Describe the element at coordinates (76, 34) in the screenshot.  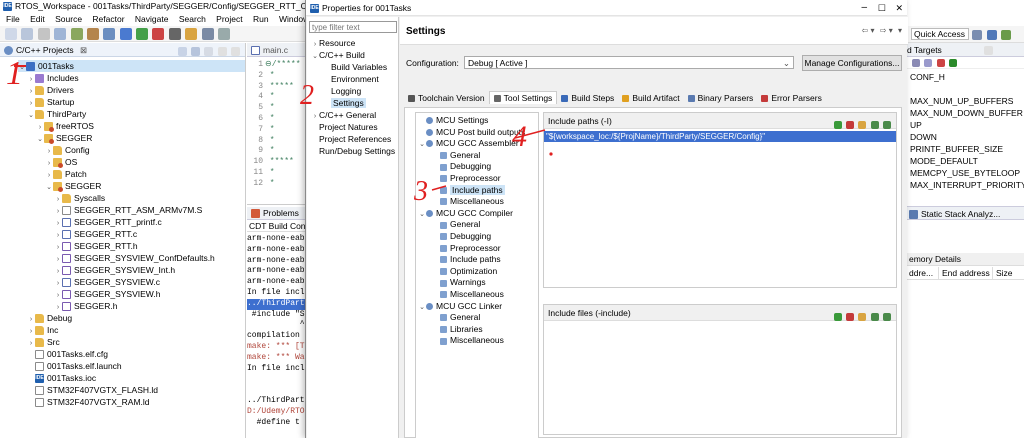
I see `build-icon` at that location.